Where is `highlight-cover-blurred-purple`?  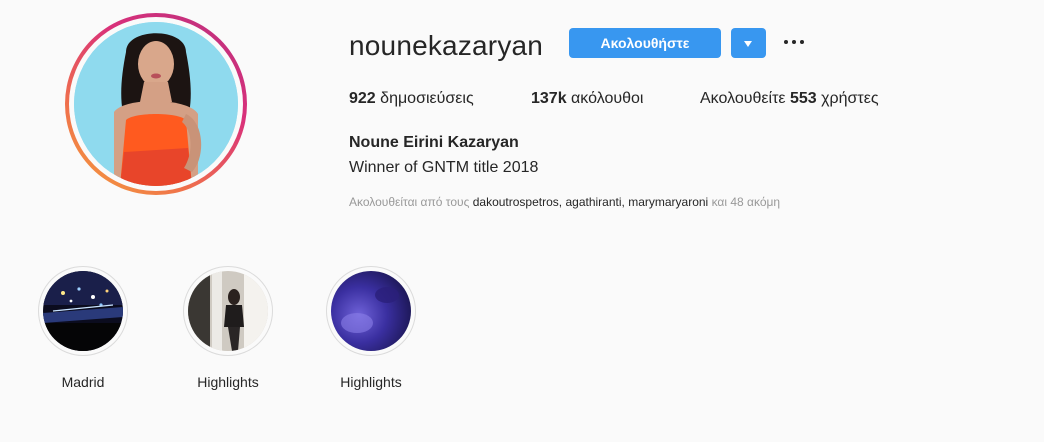 highlight-cover-blurred-purple is located at coordinates (371, 311).